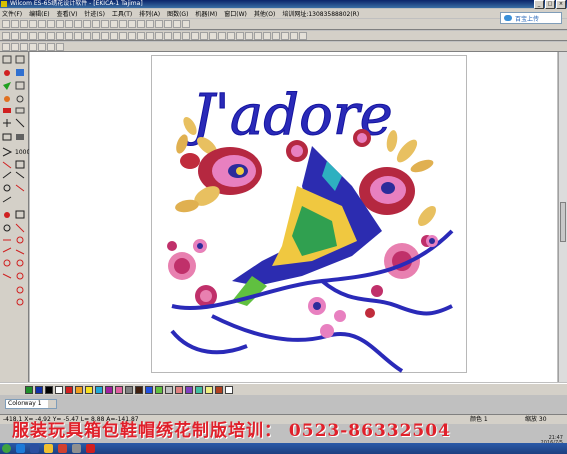 The image size is (567, 454). Describe the element at coordinates (123, 24) in the screenshot. I see `stitch-view-icon` at that location.